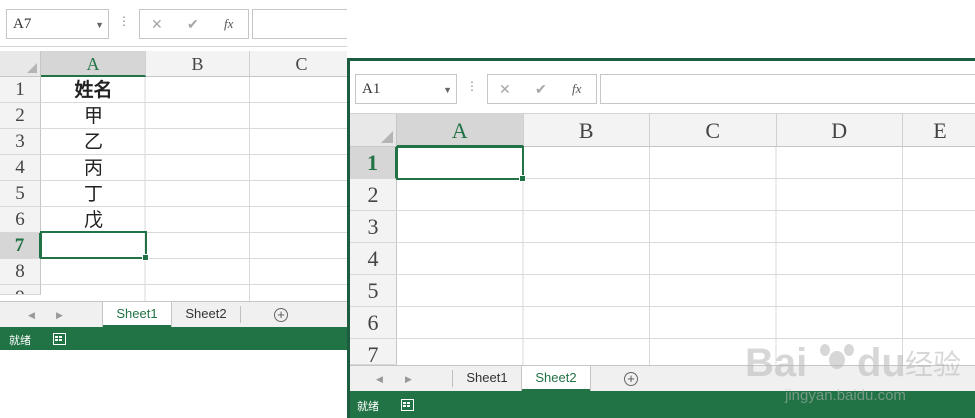  I want to click on formula-bar: A7 ▼ ⋮ ✕ ✔ fx, so click(173, 23).